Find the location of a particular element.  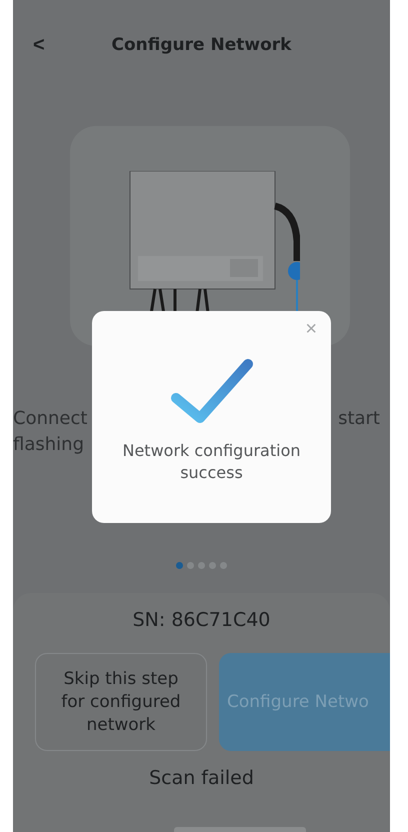

checkmark-icon is located at coordinates (212, 392).